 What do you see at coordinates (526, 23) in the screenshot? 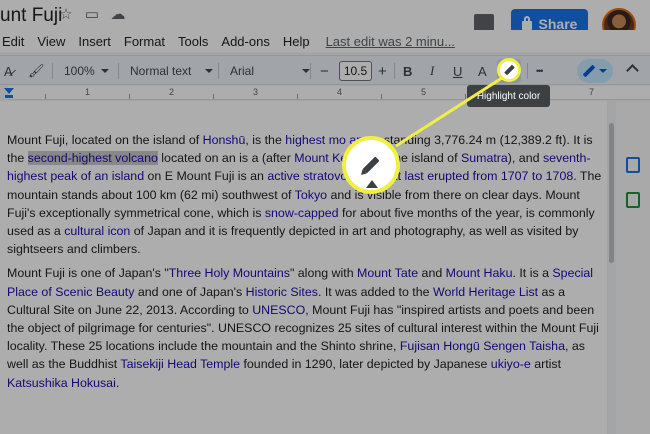
I see `lock-icon` at bounding box center [526, 23].